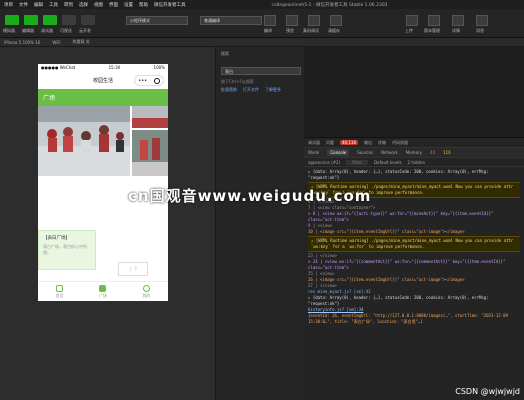  I want to click on tab-memory: Memory, so click(414, 152).